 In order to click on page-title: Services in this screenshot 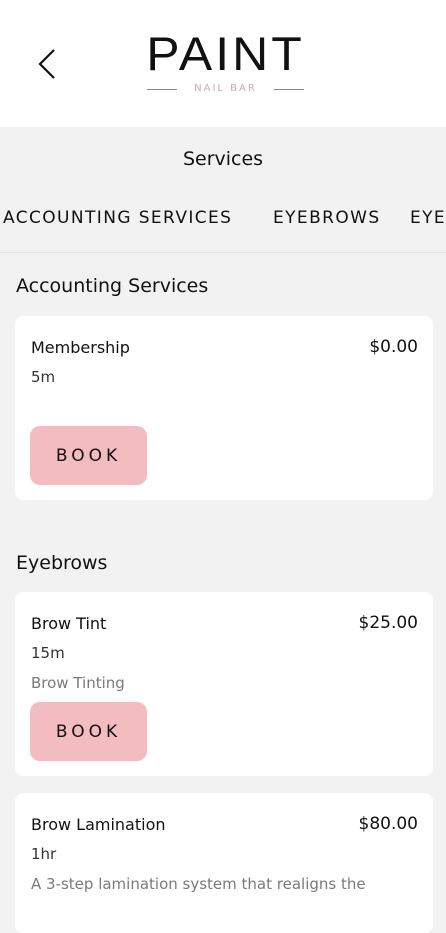, I will do `click(223, 159)`.